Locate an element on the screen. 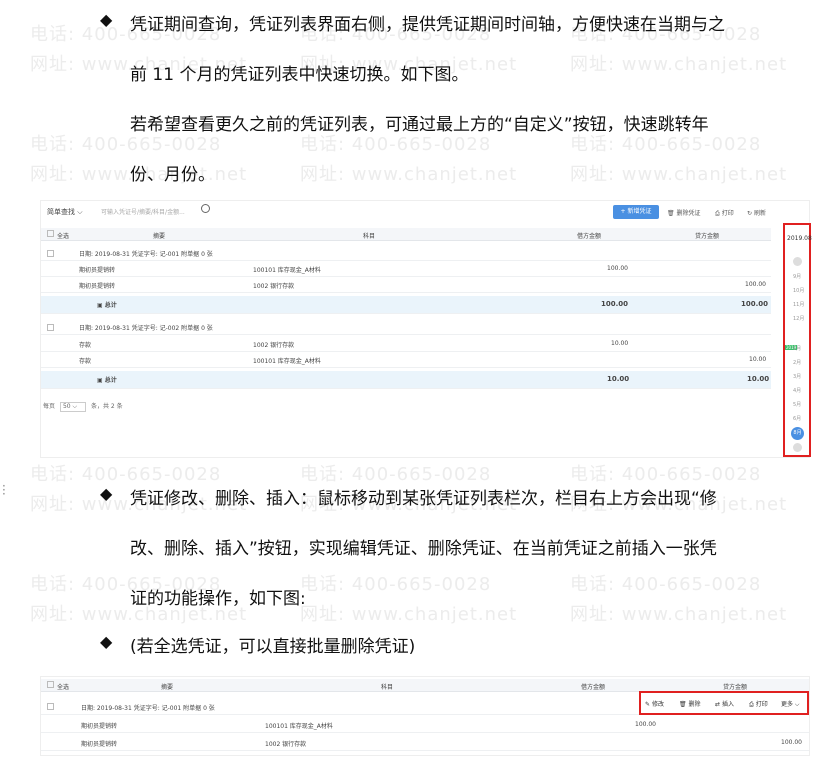 The height and width of the screenshot is (766, 828). table-row: 存款 1002 银行存款 10.00 is located at coordinates (406, 345).